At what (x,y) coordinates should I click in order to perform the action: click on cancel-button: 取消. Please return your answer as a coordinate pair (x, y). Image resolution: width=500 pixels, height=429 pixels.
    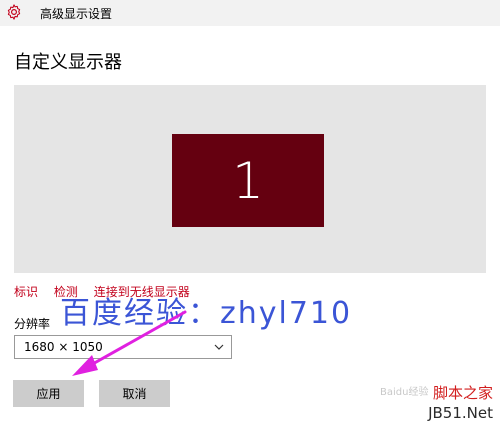
    Looking at the image, I should click on (134, 393).